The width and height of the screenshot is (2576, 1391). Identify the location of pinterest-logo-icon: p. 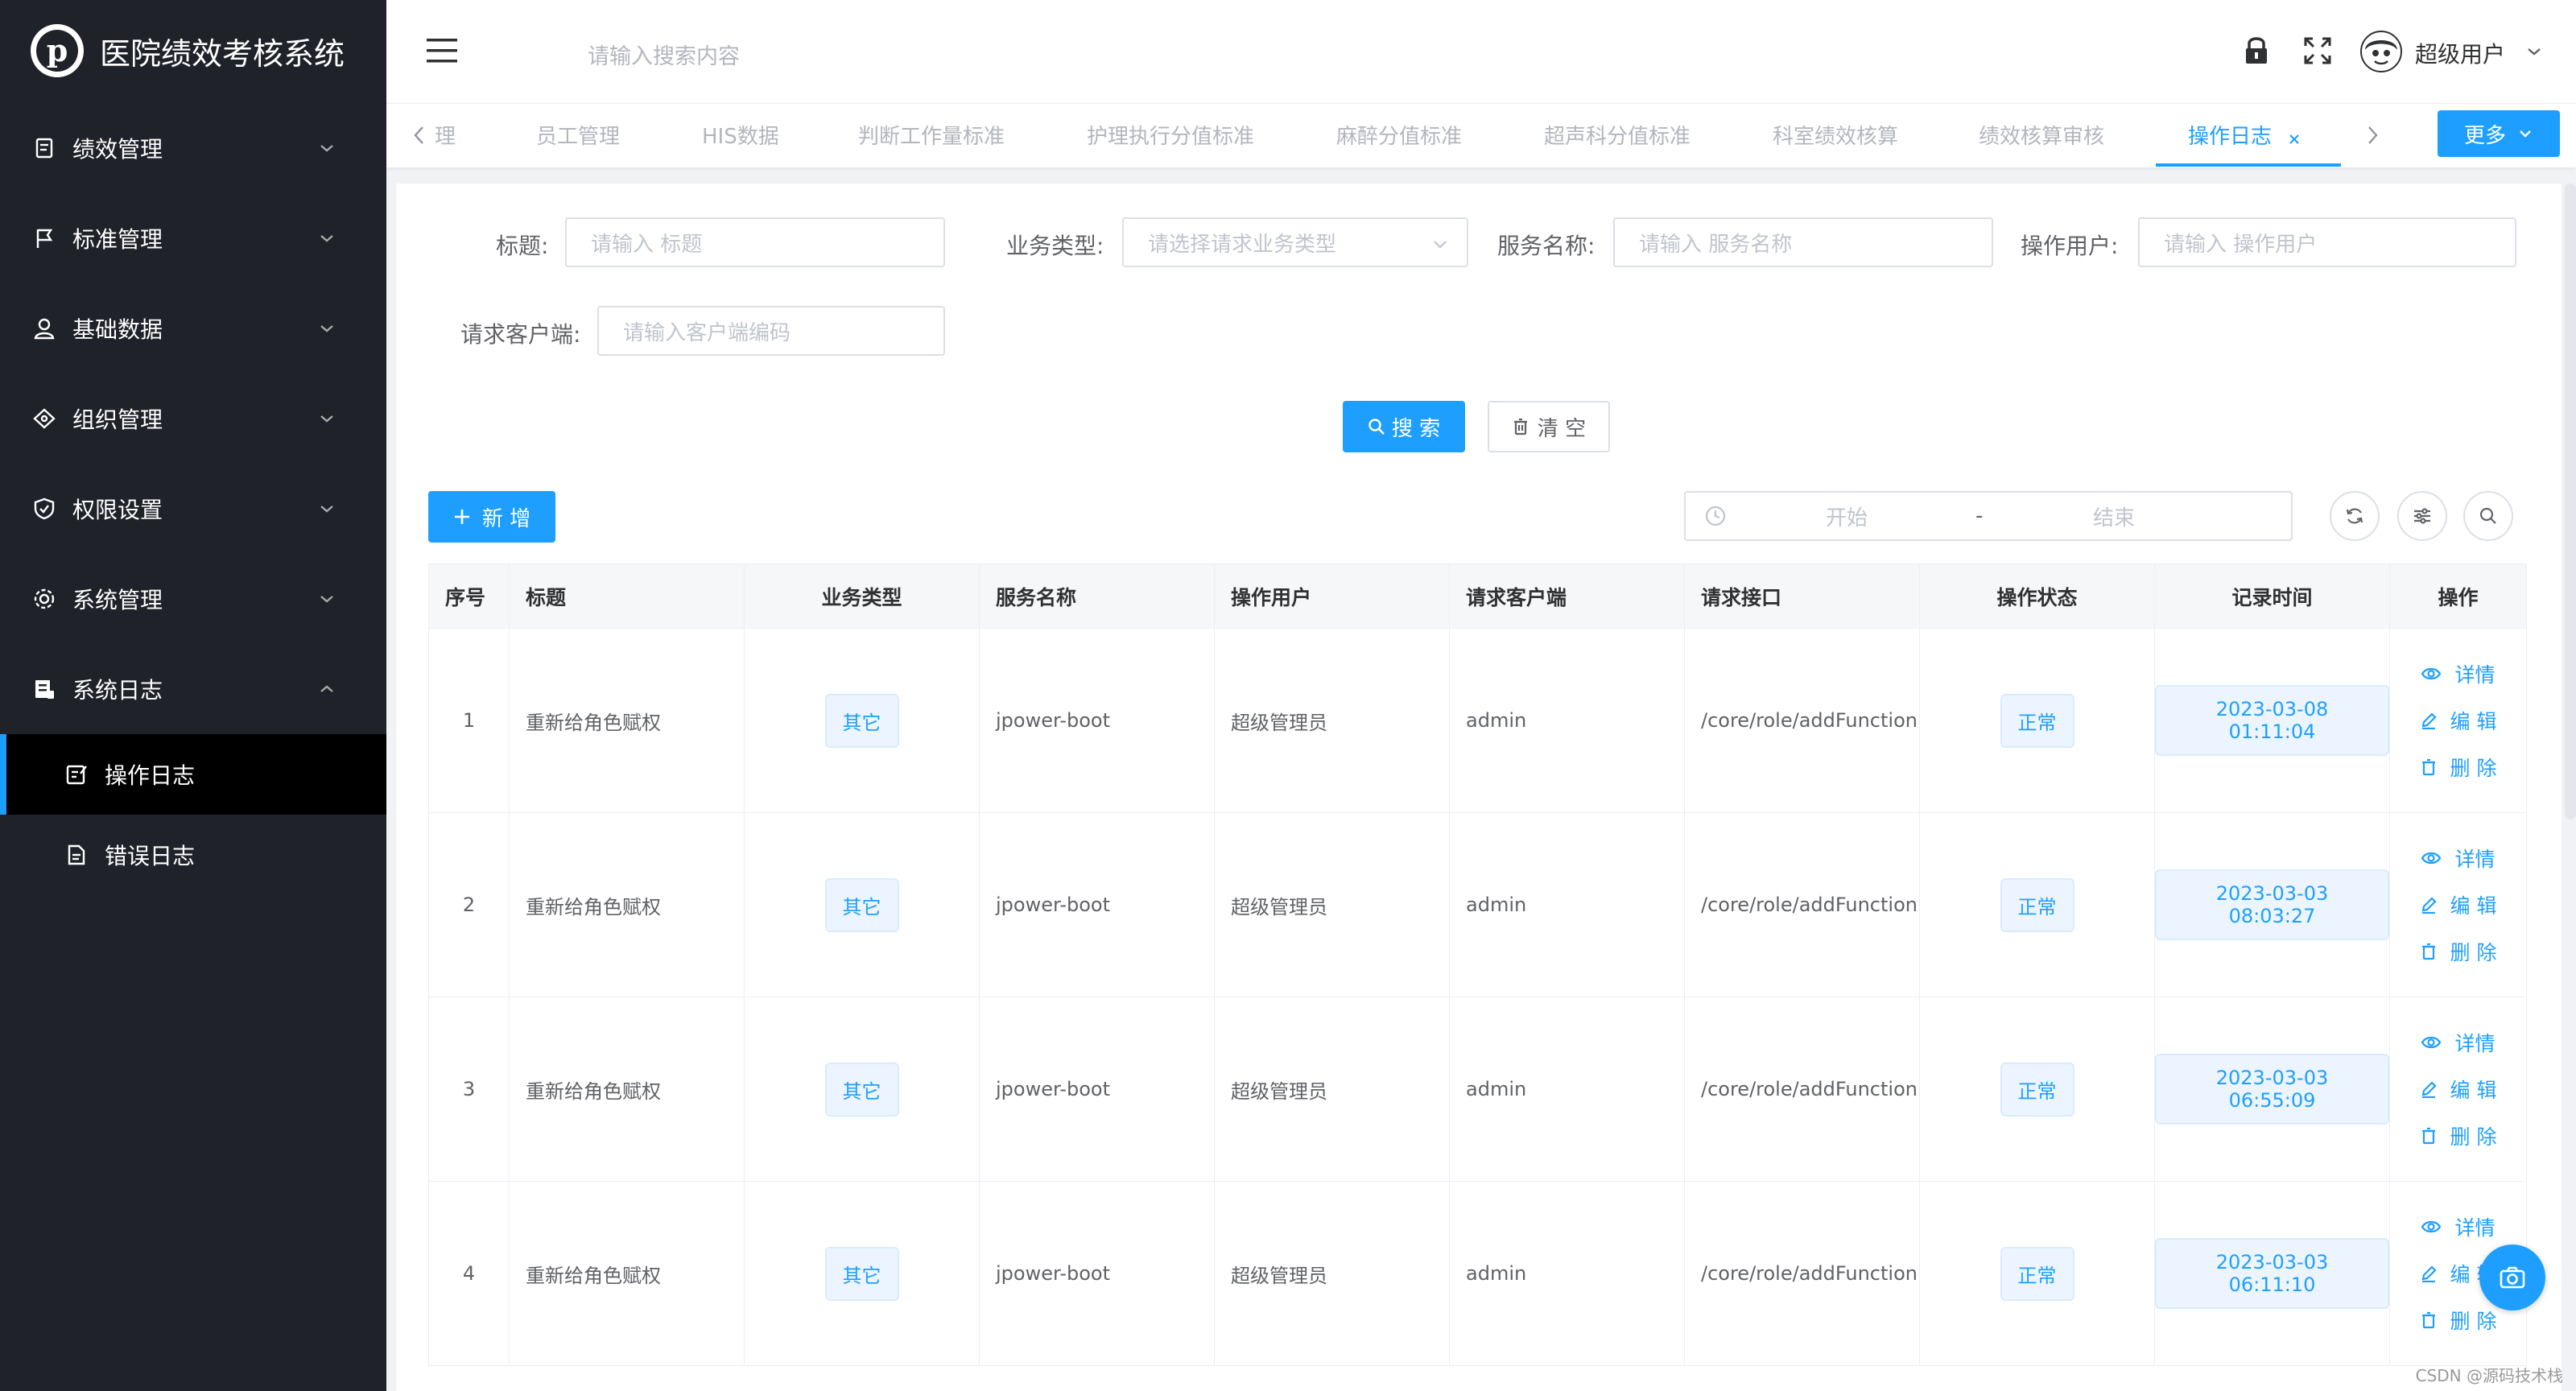
(57, 50).